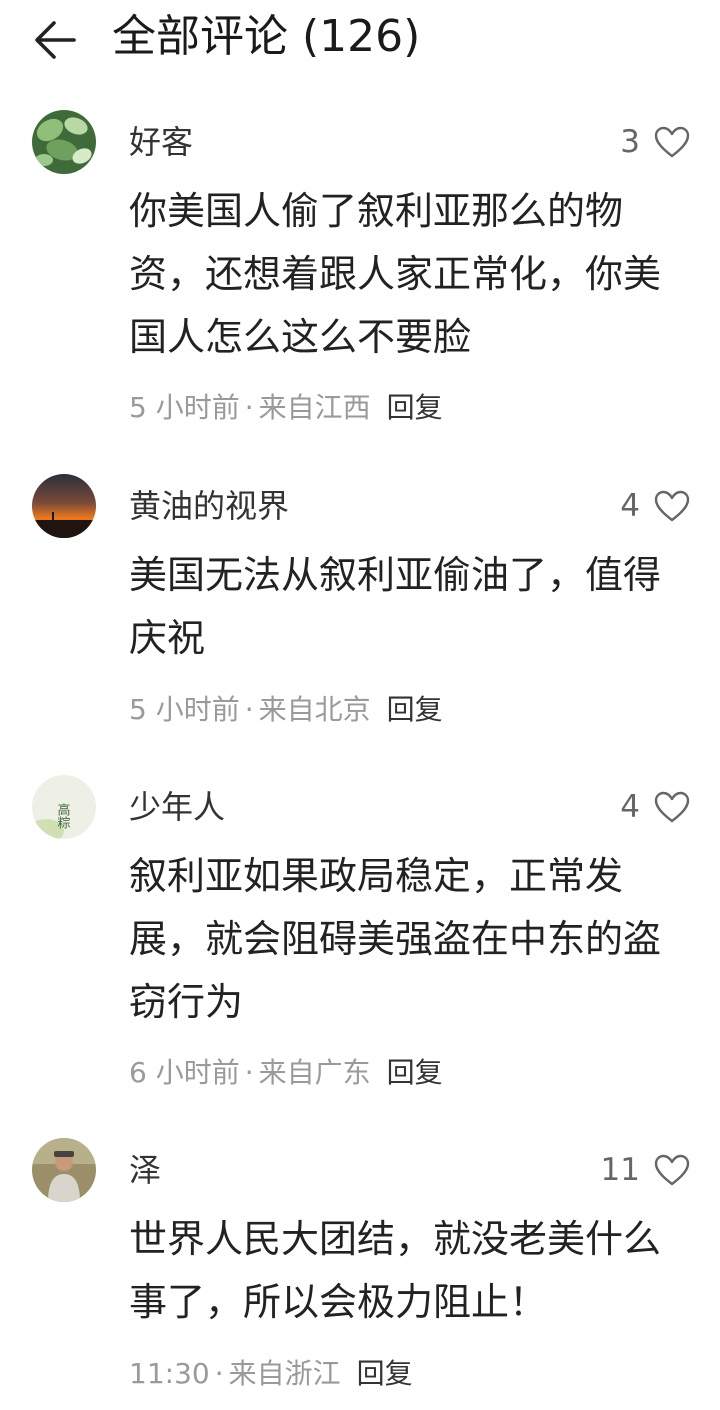  Describe the element at coordinates (266, 36) in the screenshot. I see `page-title: 全部评论 (126)` at that location.